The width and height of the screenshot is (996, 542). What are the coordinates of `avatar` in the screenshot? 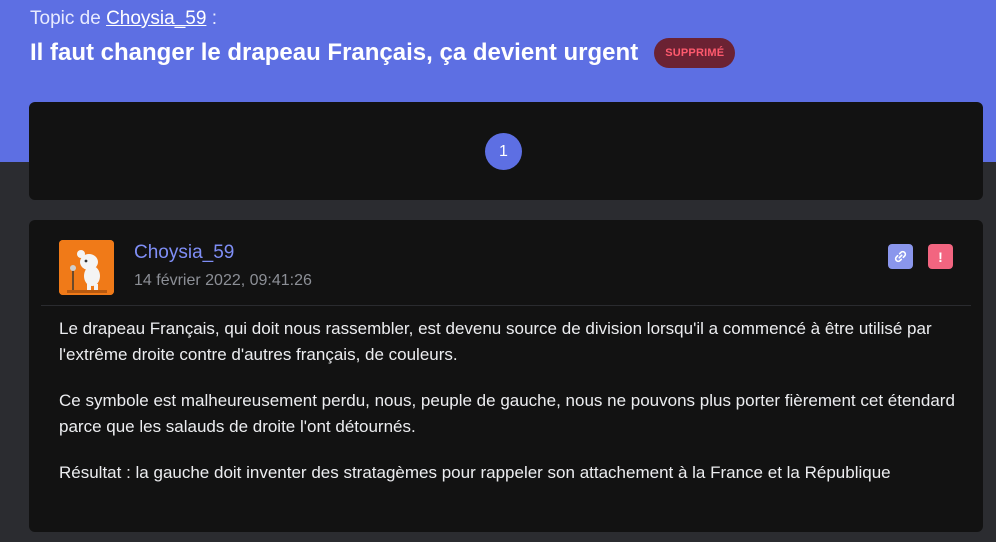 It's located at (86, 267).